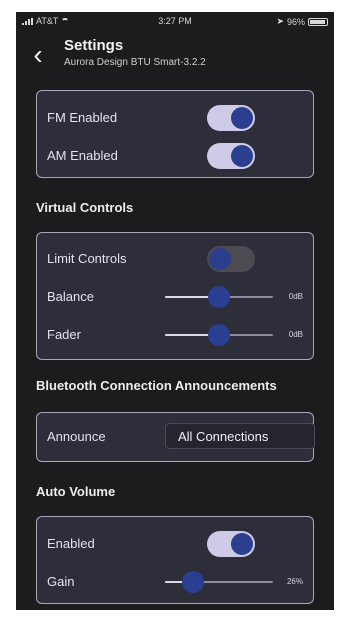 The width and height of the screenshot is (350, 619). What do you see at coordinates (175, 544) in the screenshot?
I see `enabled-row: Enabled` at bounding box center [175, 544].